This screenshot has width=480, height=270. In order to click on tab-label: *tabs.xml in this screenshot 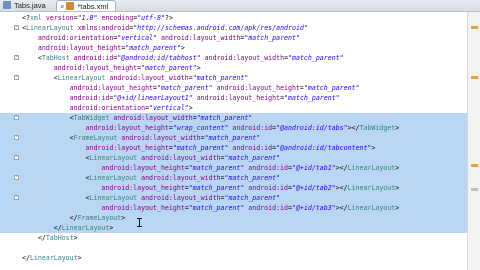, I will do `click(93, 6)`.